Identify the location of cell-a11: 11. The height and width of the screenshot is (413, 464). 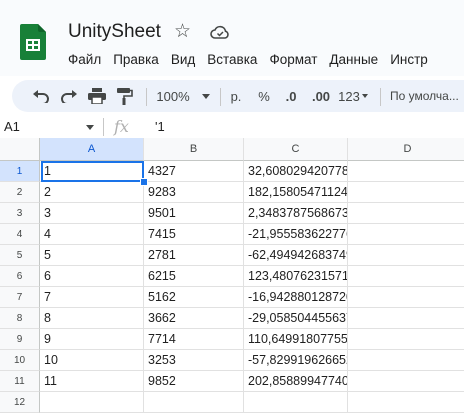
(92, 381).